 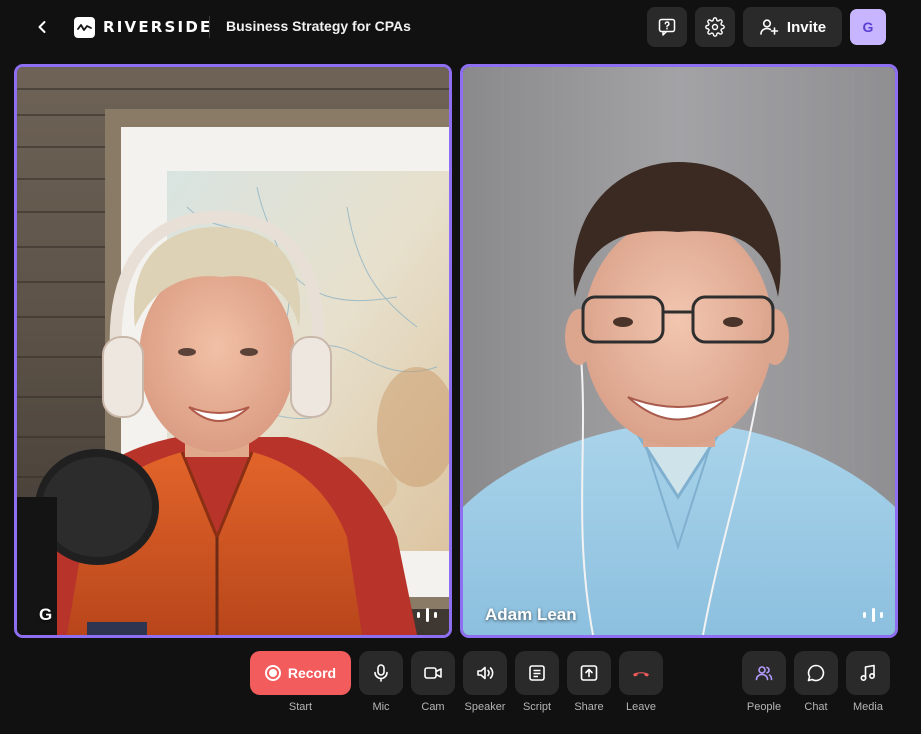 I want to click on speaker-icon, so click(x=485, y=673).